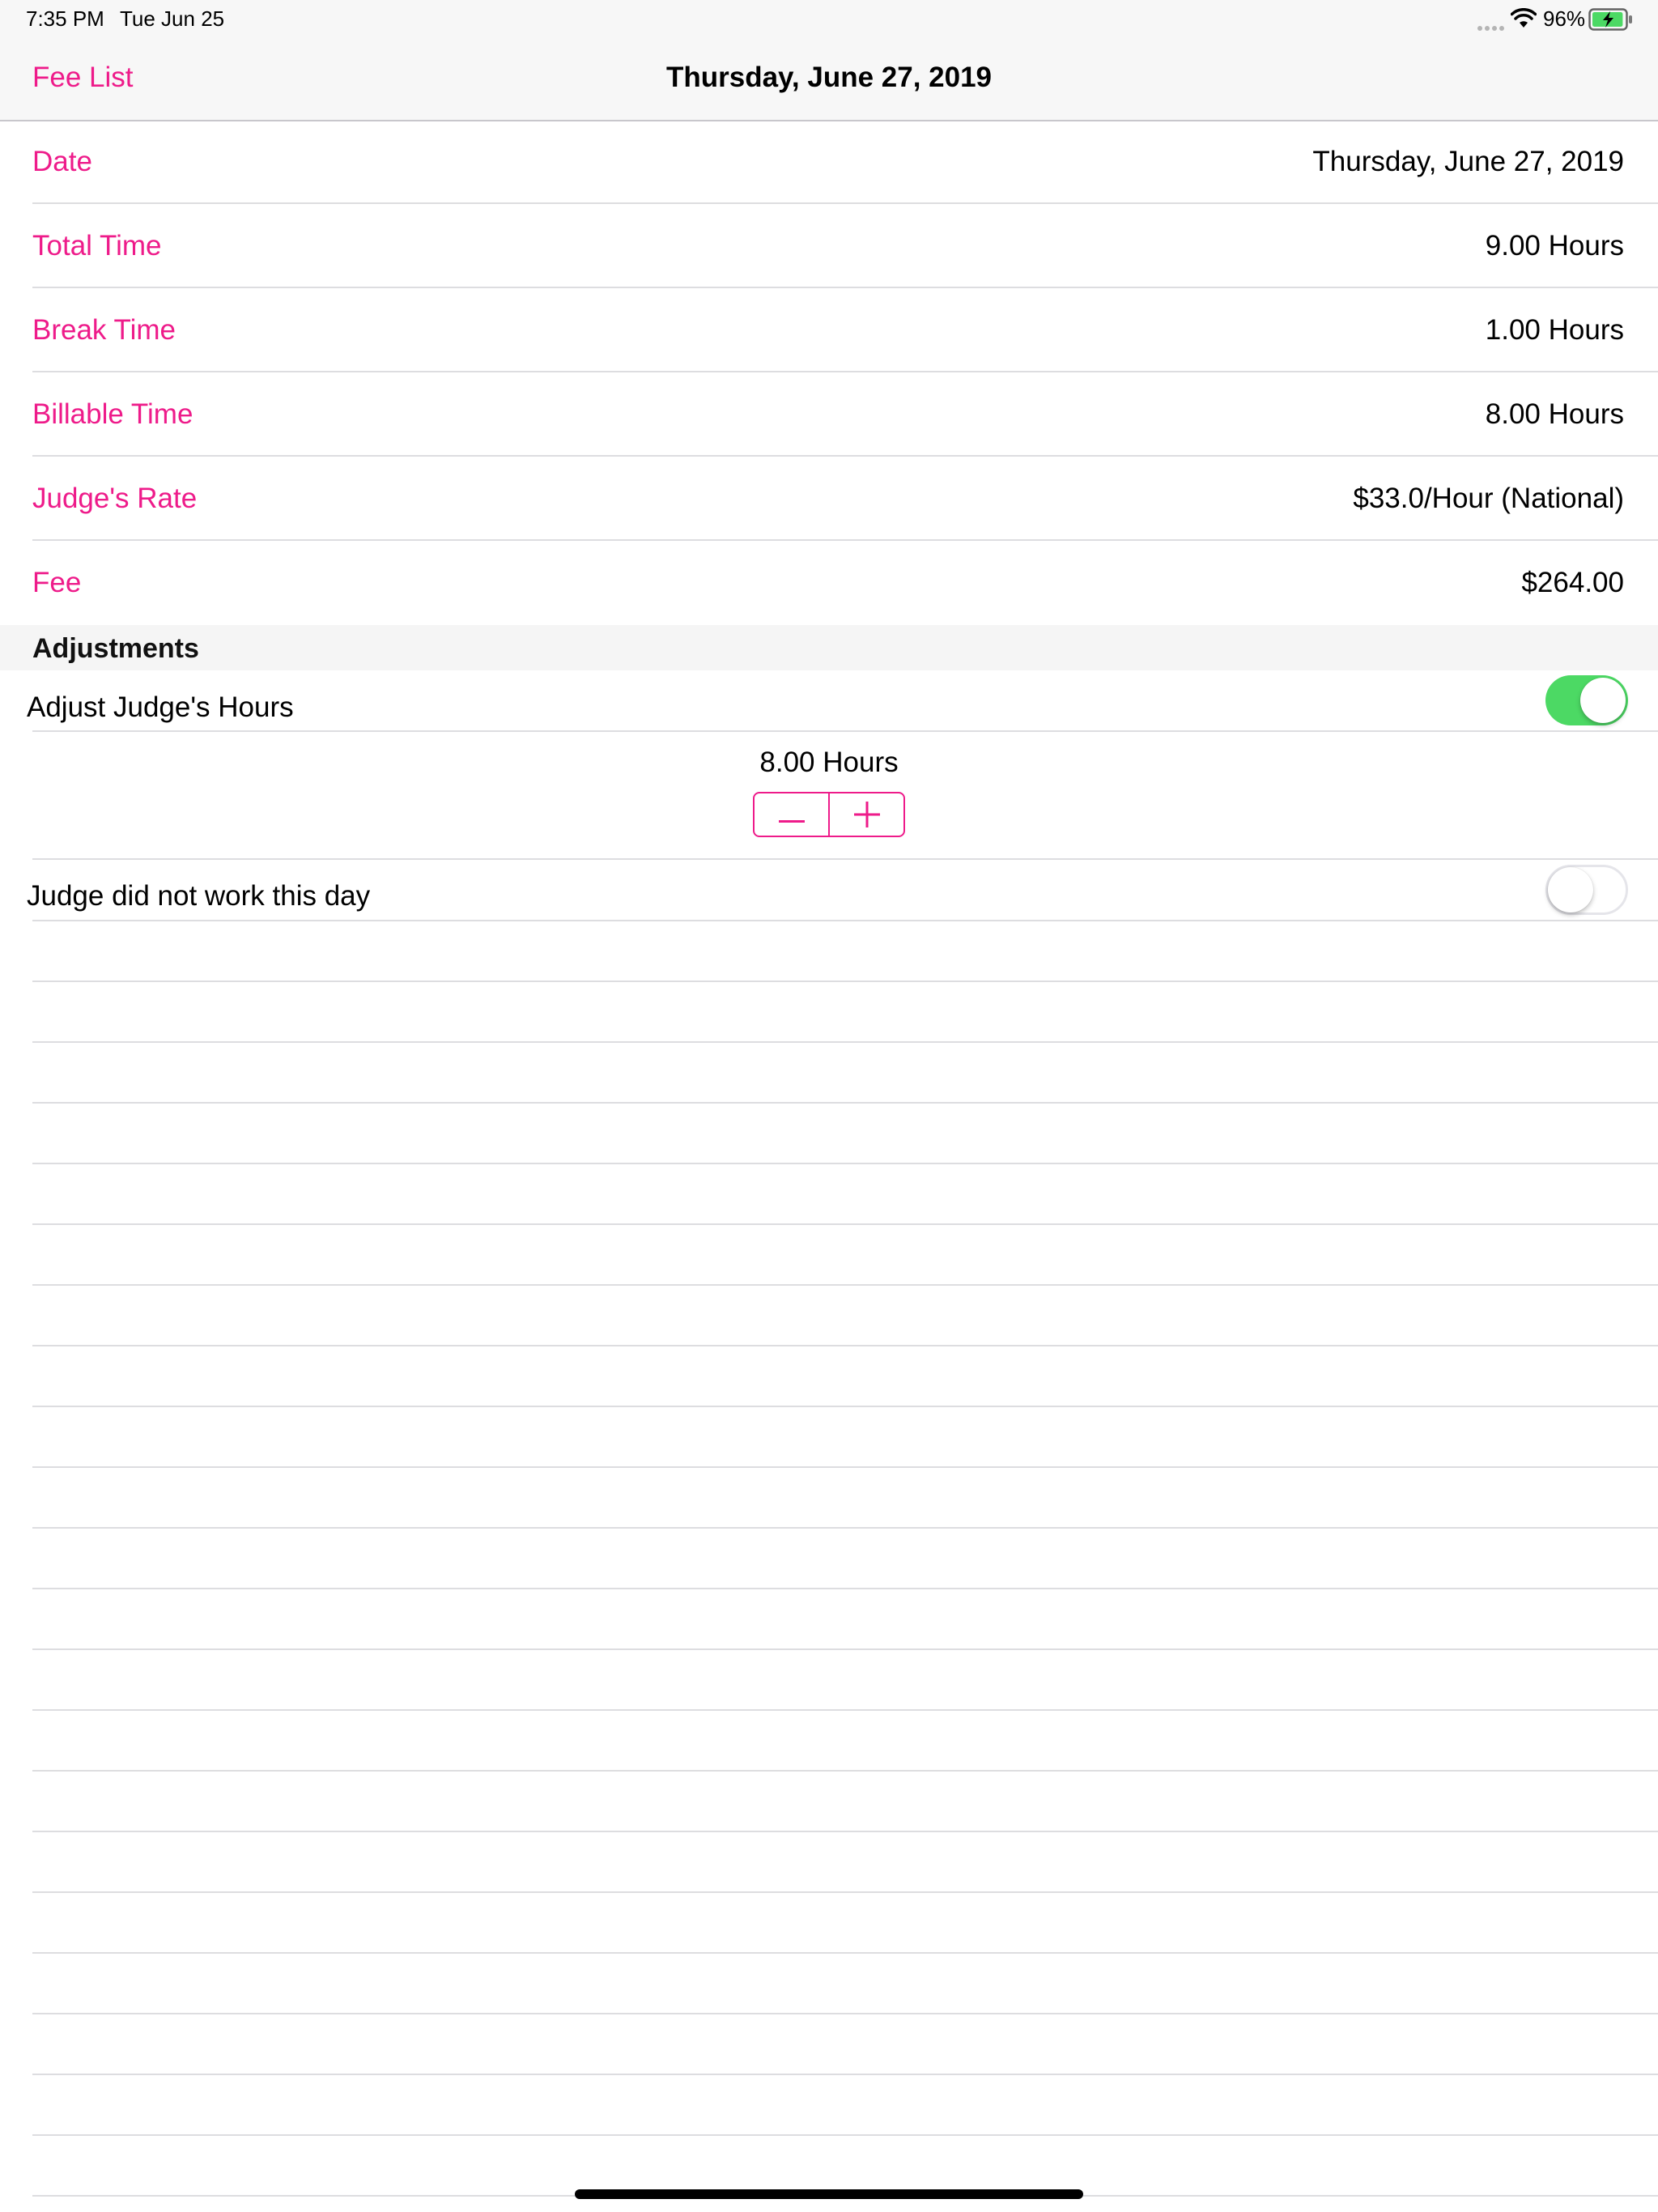  I want to click on status-date: Tue Jun 25, so click(172, 19).